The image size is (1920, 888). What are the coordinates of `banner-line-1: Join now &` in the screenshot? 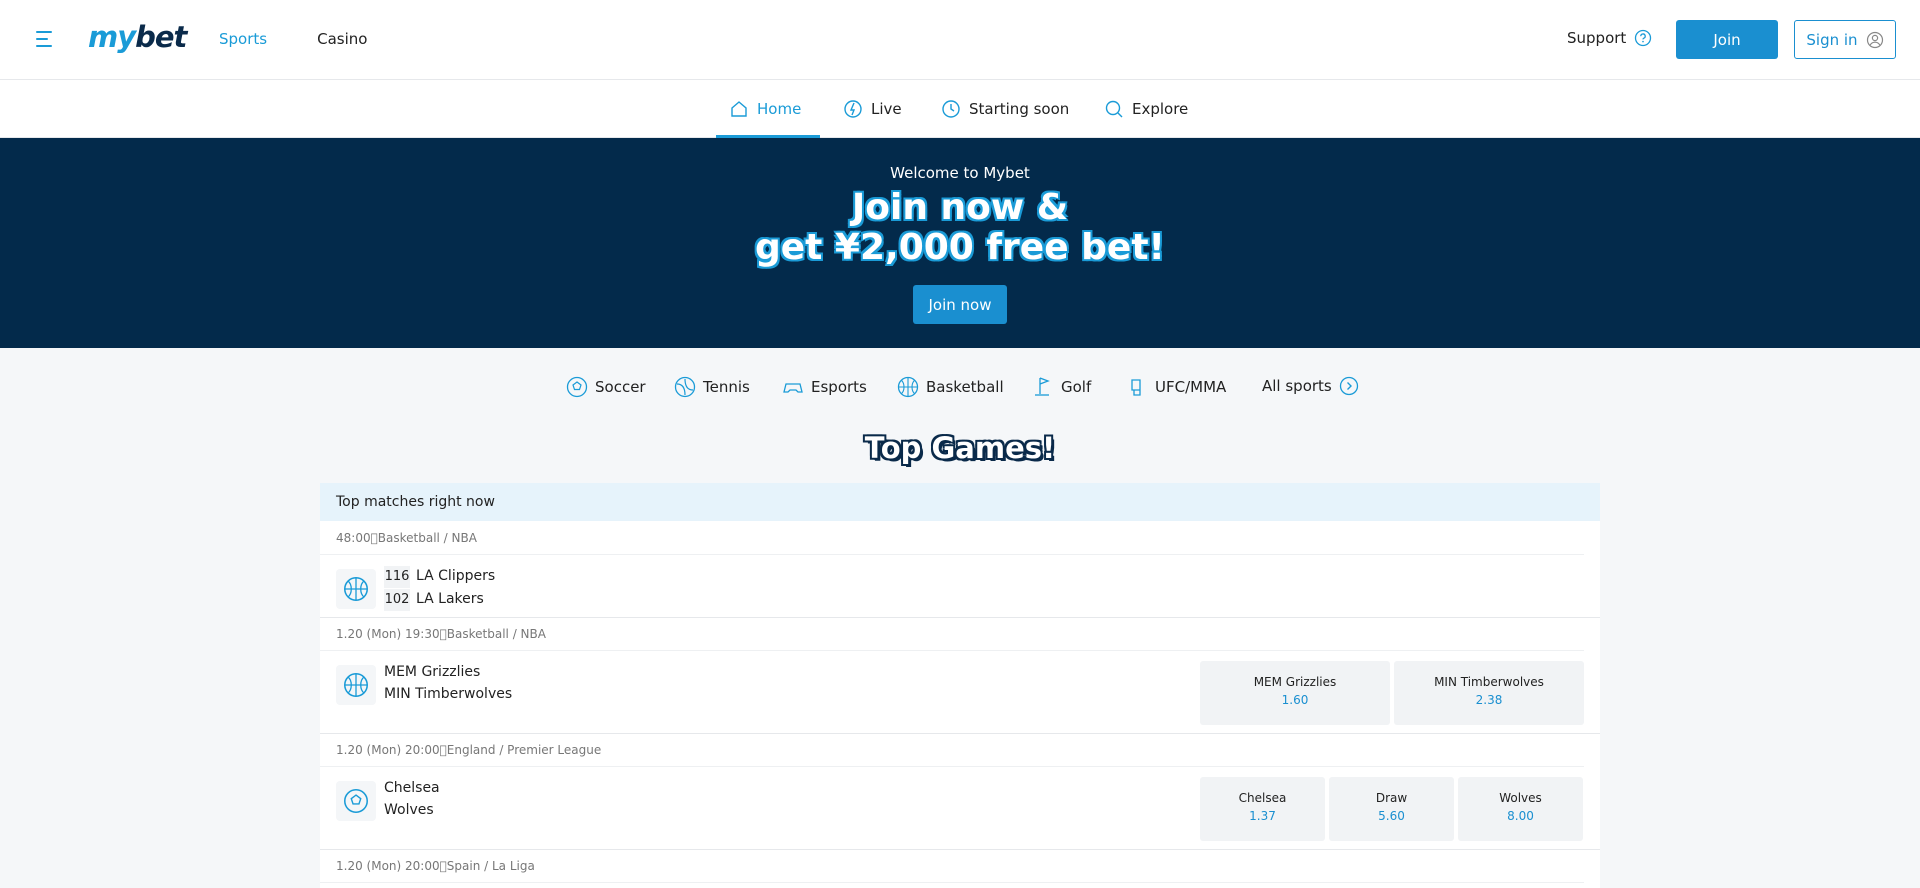 It's located at (960, 208).